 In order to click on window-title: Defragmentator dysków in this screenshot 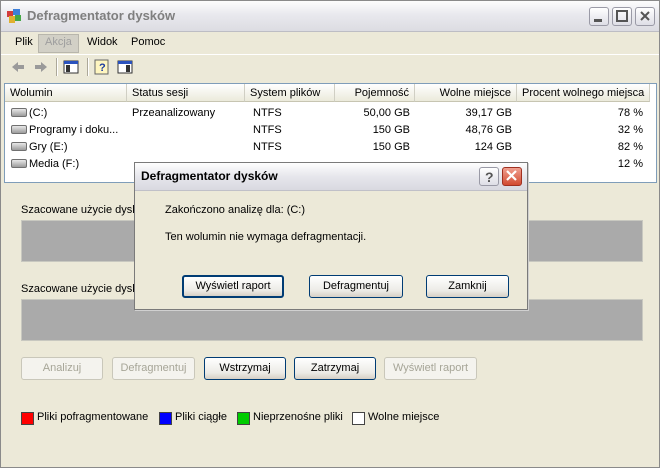, I will do `click(101, 15)`.